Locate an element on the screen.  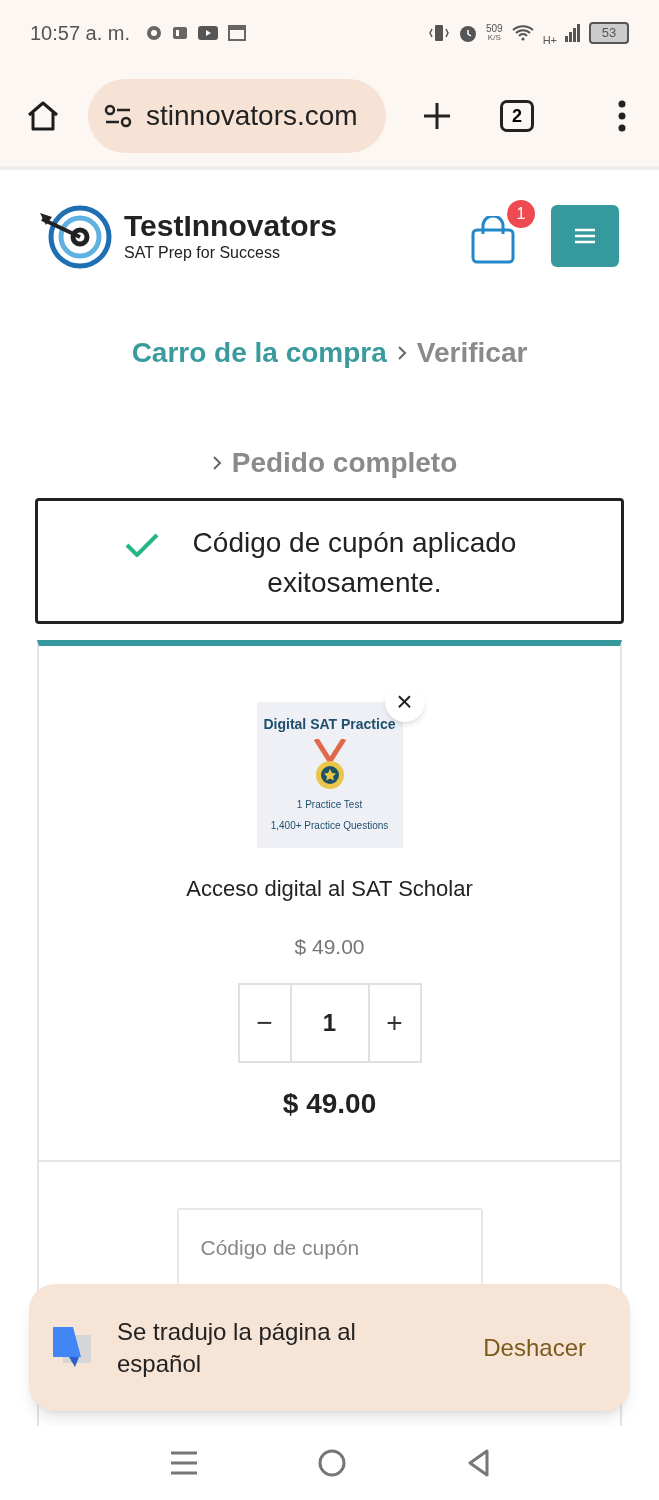
home-circle-icon is located at coordinates (331, 1463).